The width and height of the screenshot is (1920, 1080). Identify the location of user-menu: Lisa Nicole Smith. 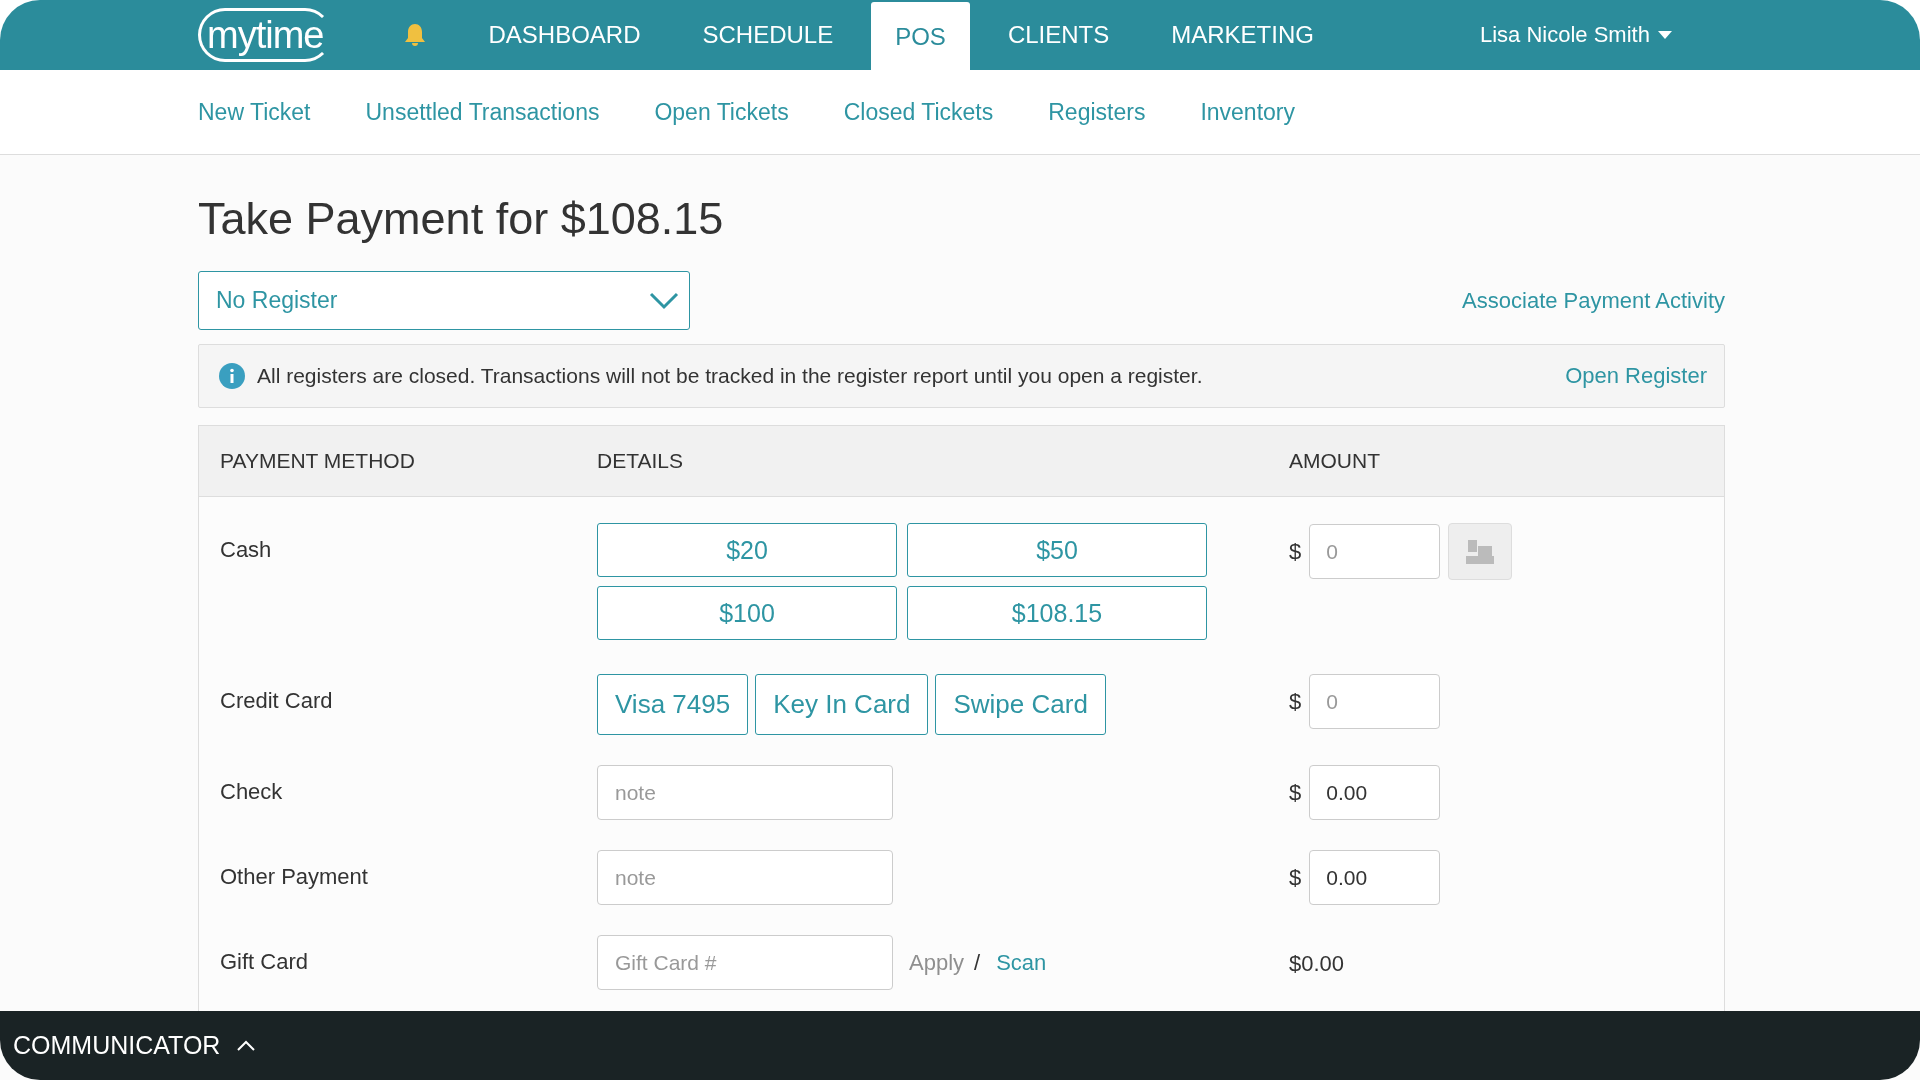
(1575, 35).